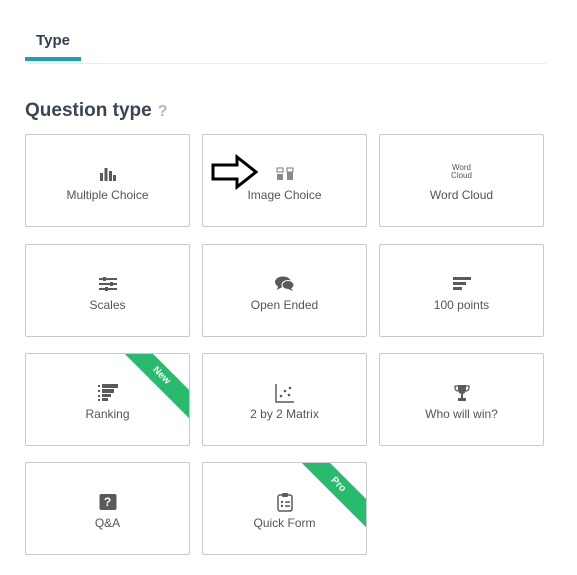 This screenshot has height=575, width=577. I want to click on question-bubble-icon: ?, so click(107, 502).